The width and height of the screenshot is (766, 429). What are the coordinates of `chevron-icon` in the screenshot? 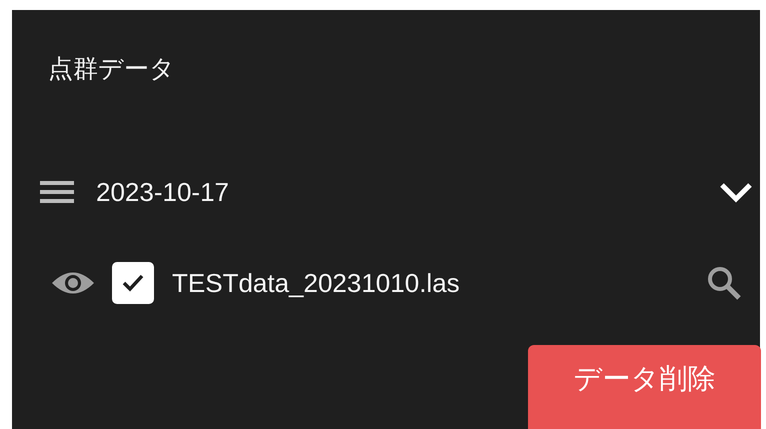 It's located at (736, 192).